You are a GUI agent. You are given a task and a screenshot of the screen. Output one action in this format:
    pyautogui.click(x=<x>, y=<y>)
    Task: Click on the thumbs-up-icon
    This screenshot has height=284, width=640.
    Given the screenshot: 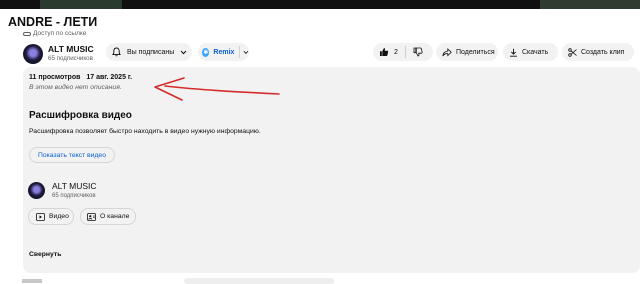 What is the action you would take?
    pyautogui.click(x=384, y=52)
    